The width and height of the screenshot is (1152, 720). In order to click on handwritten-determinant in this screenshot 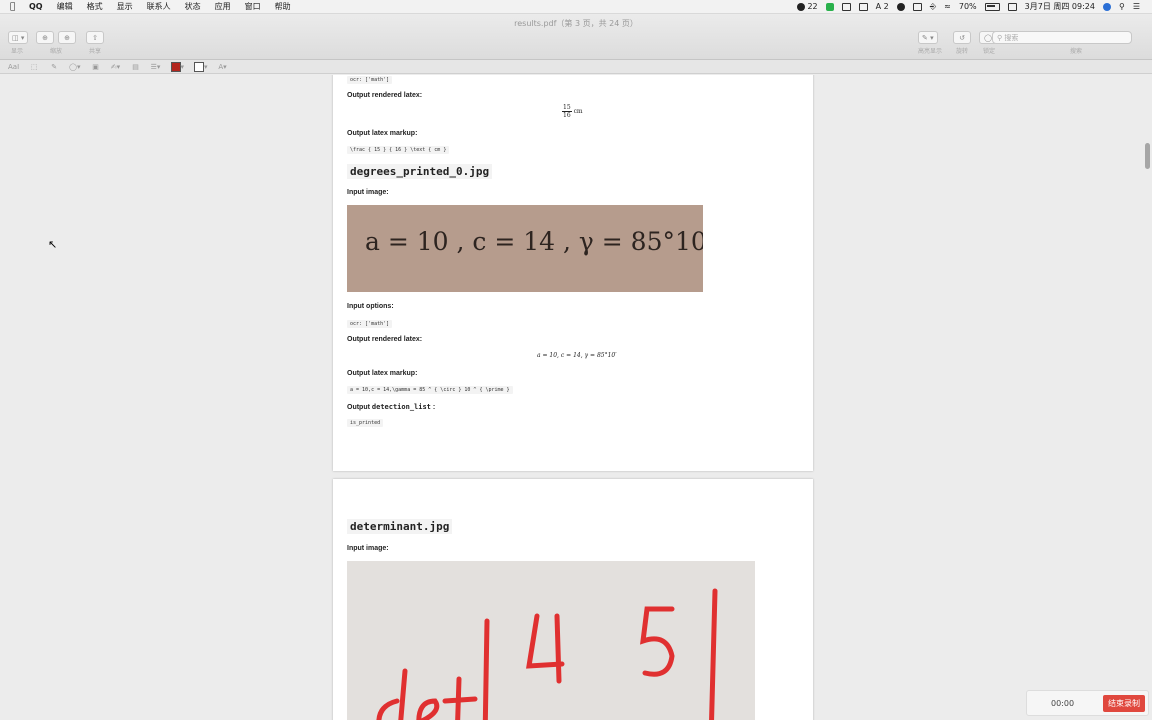, I will do `click(547, 654)`.